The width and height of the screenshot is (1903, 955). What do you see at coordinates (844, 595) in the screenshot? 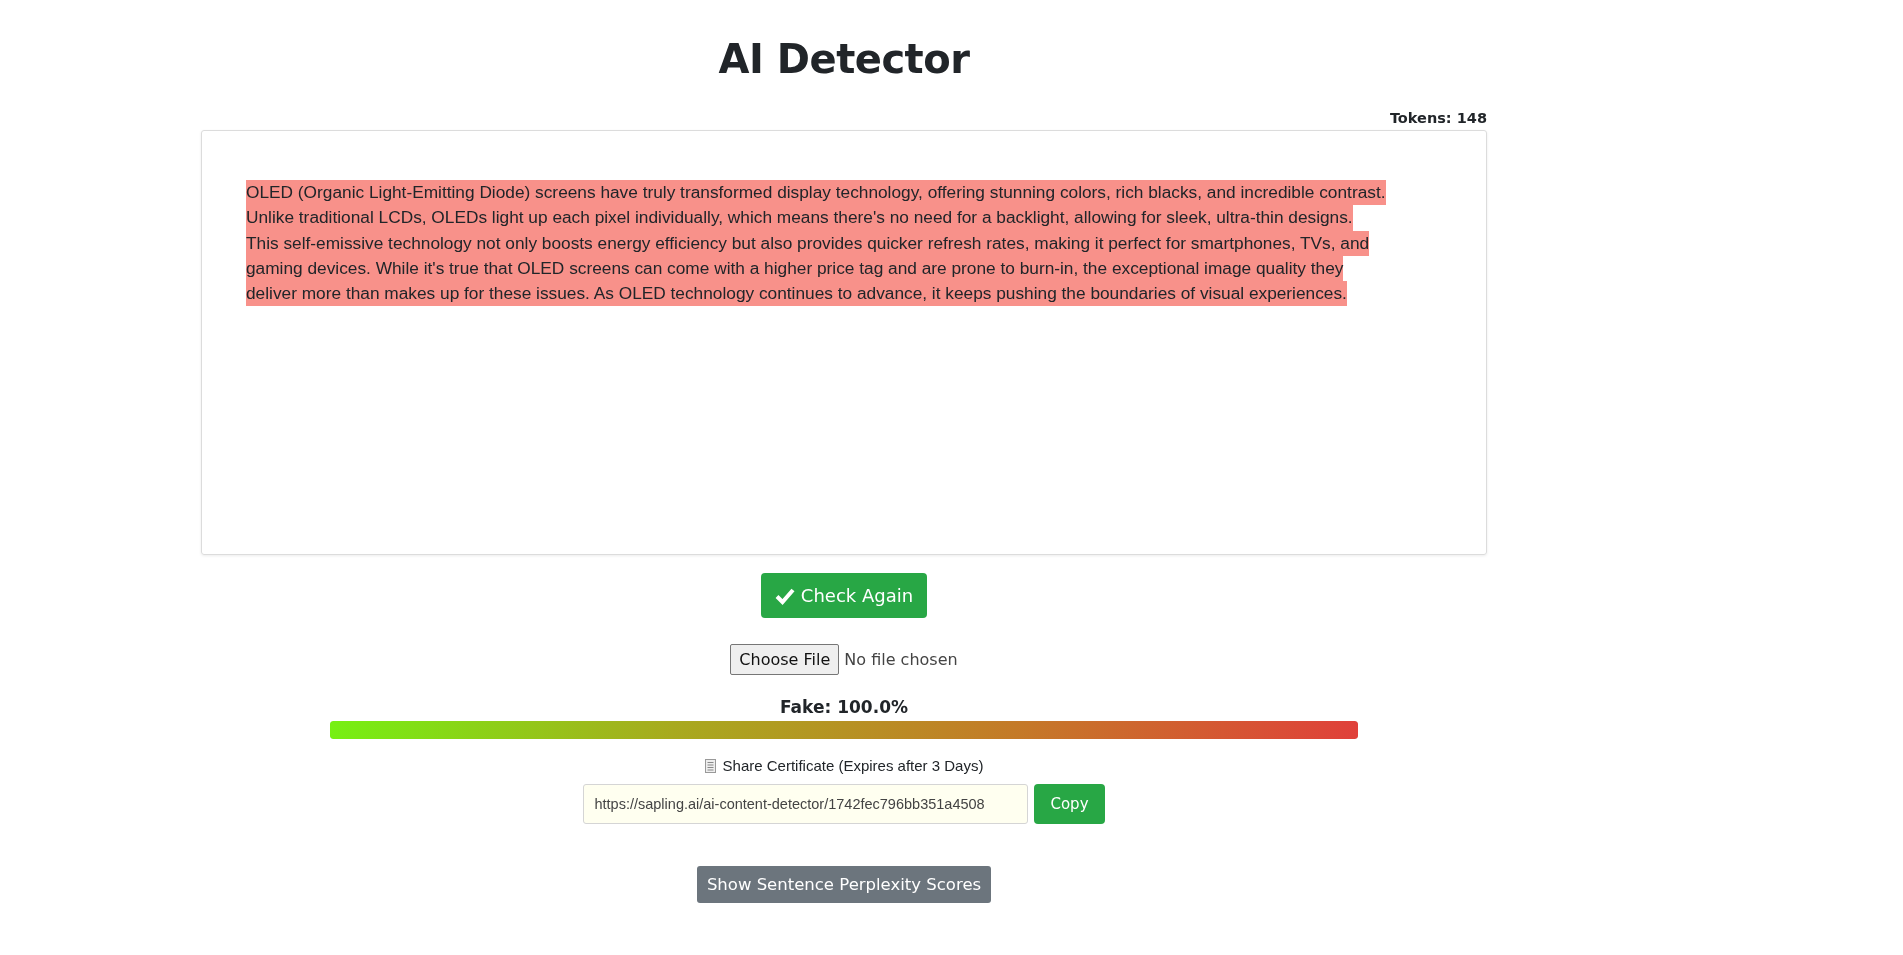
I see `check-again-button: Check Again` at bounding box center [844, 595].